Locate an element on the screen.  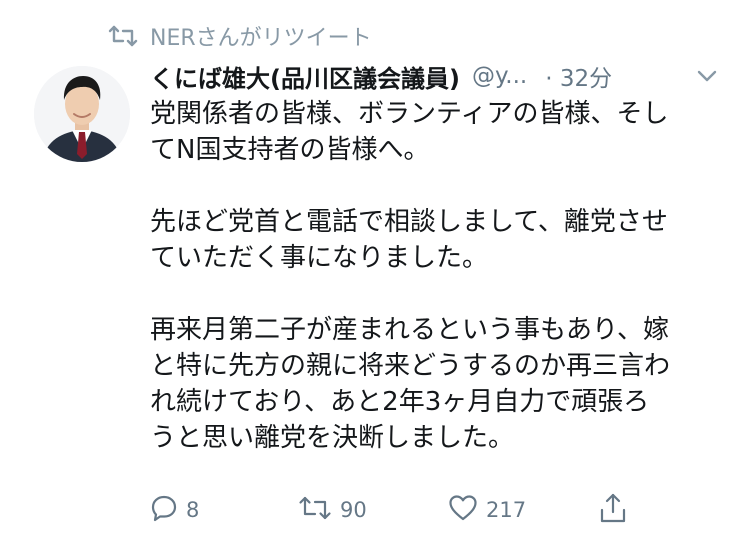
chevron-down-icon is located at coordinates (707, 76).